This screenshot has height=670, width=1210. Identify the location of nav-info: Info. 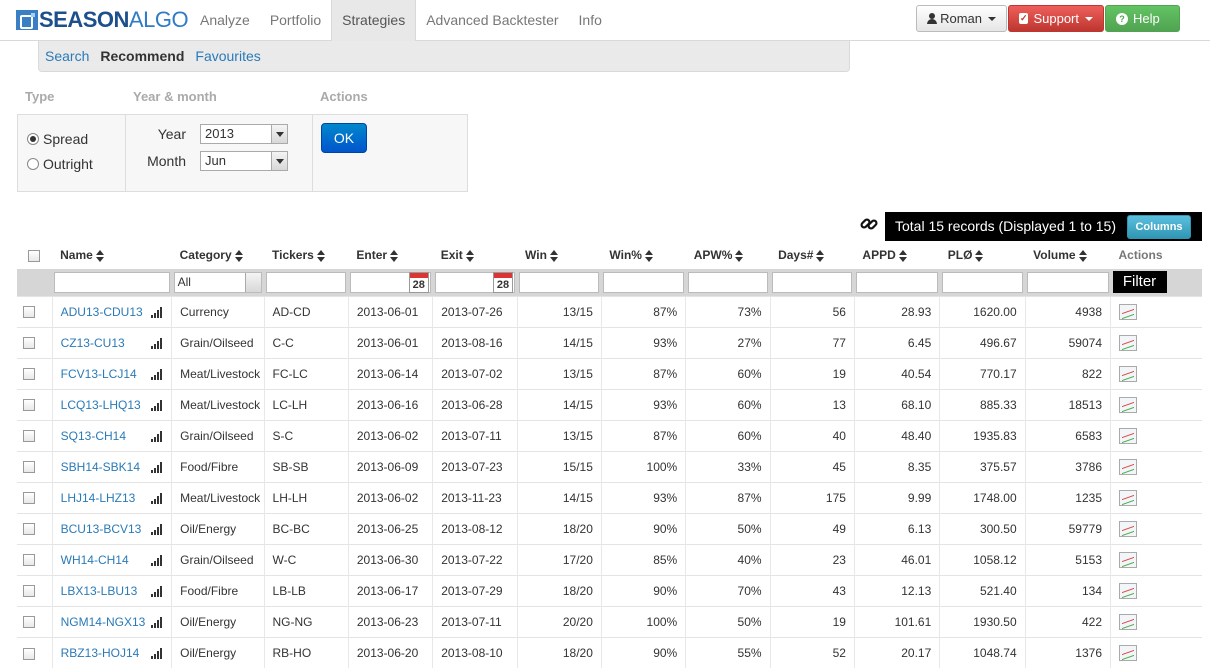
(590, 20).